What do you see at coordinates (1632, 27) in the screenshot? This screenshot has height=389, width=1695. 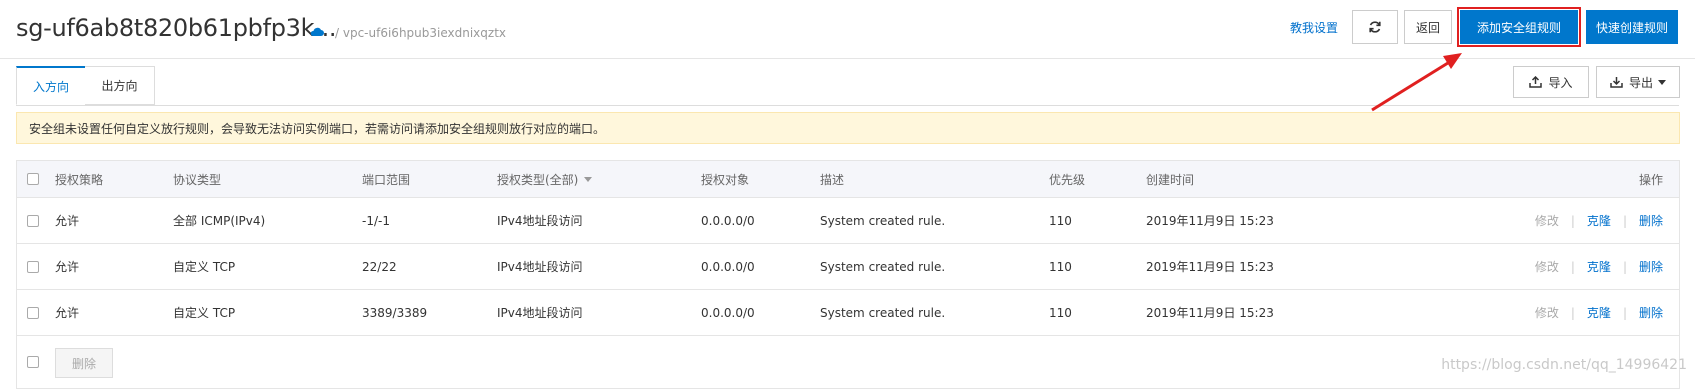 I see `quick-create-rule-button: 快速创建规则` at bounding box center [1632, 27].